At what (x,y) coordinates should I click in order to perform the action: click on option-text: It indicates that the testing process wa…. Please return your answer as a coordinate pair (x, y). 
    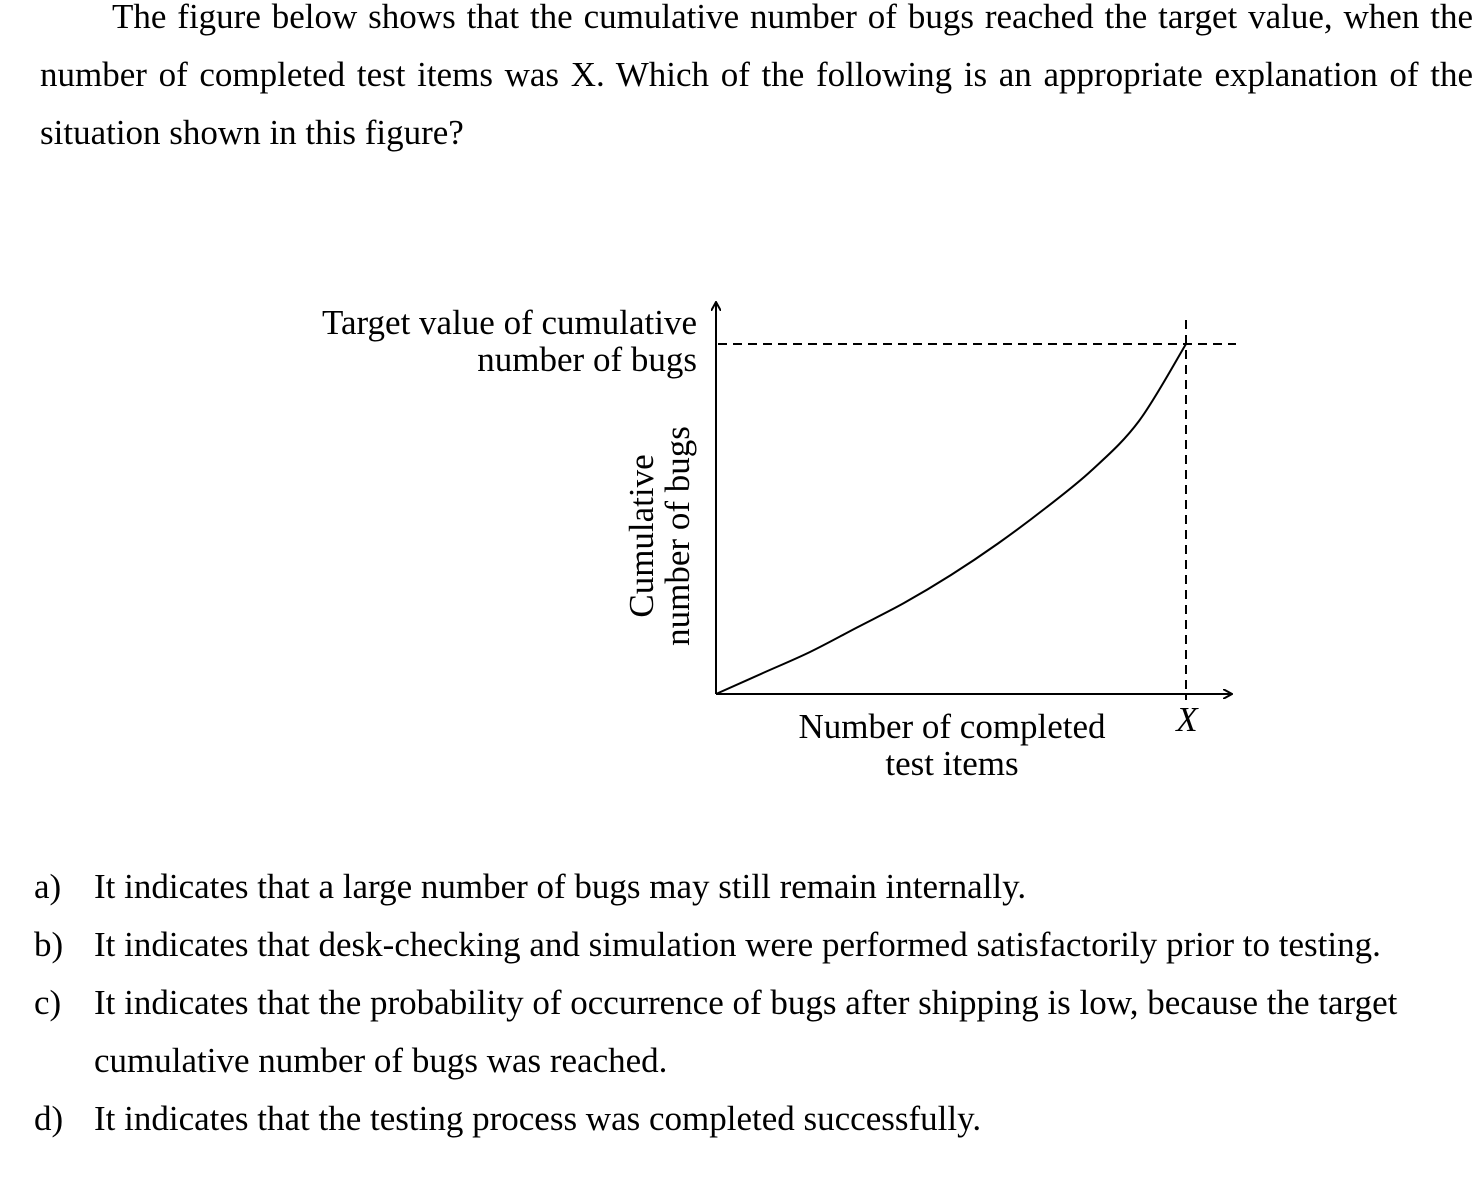
    Looking at the image, I should click on (538, 1118).